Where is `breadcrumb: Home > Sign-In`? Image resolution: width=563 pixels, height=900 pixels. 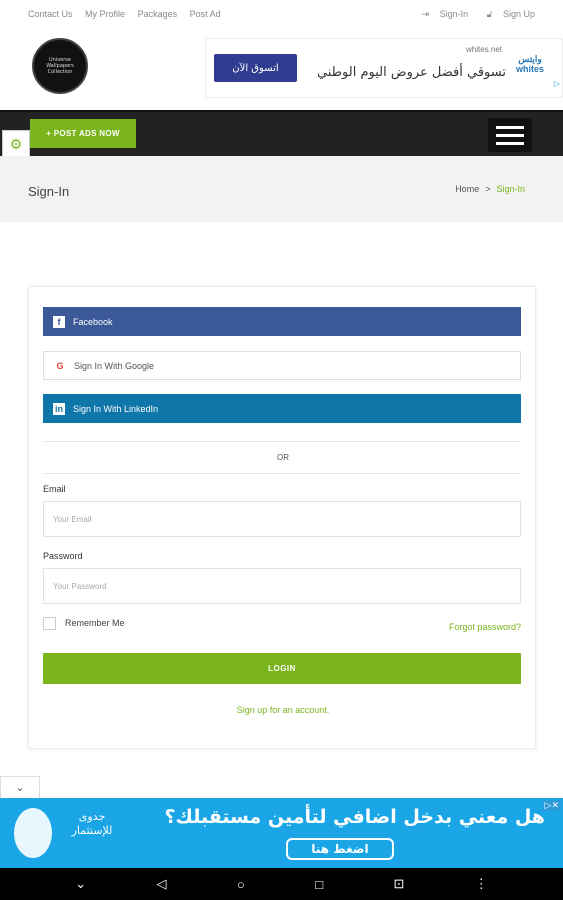 breadcrumb: Home > Sign-In is located at coordinates (490, 189).